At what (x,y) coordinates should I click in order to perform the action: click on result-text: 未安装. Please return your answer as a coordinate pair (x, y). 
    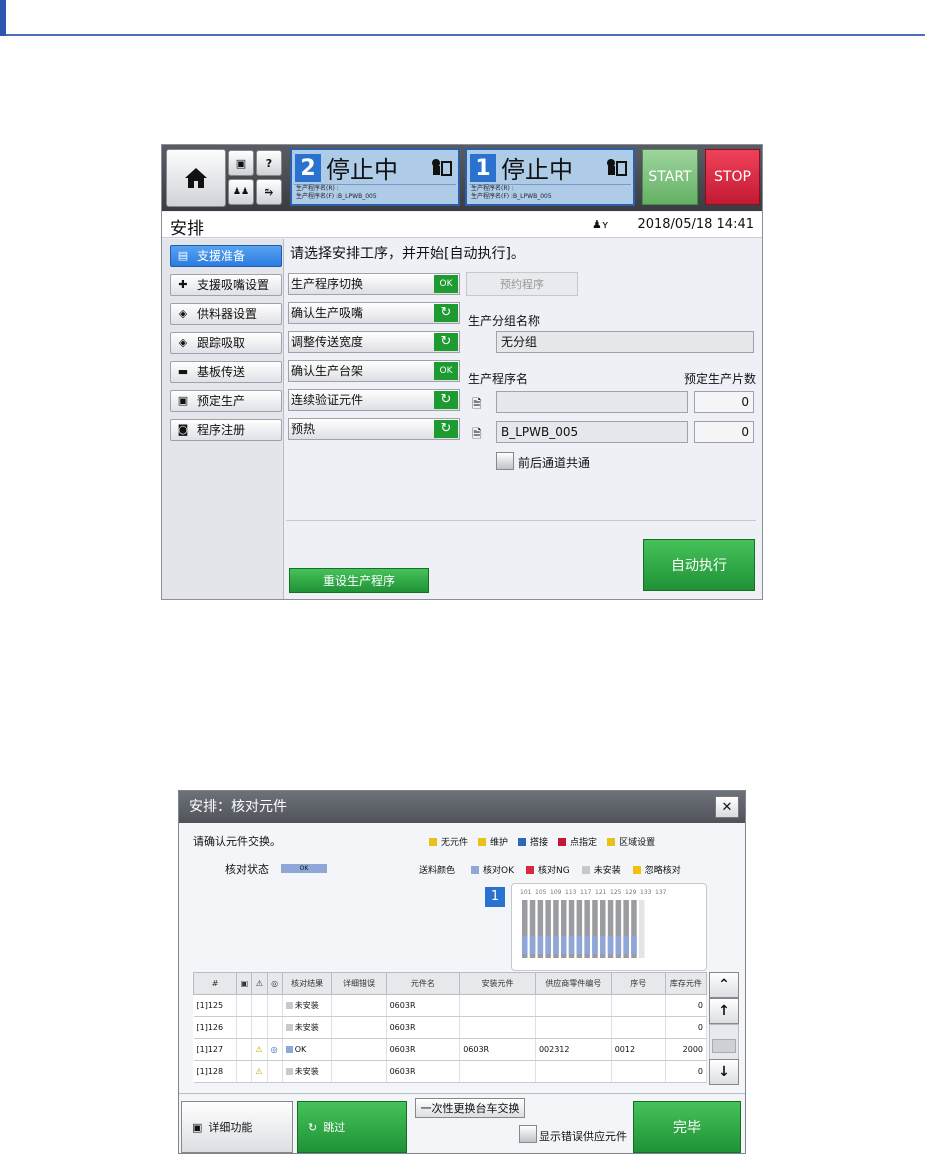
    Looking at the image, I should click on (306, 1071).